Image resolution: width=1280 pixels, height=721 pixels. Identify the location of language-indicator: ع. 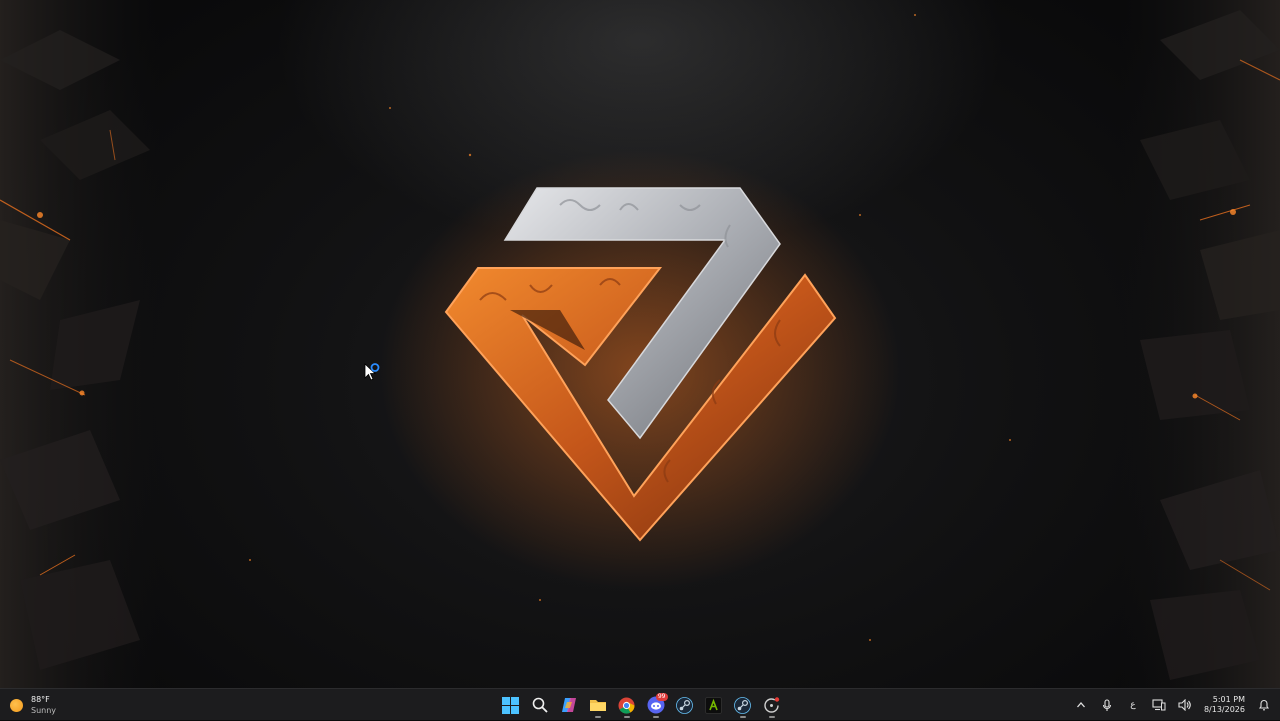
(1133, 705).